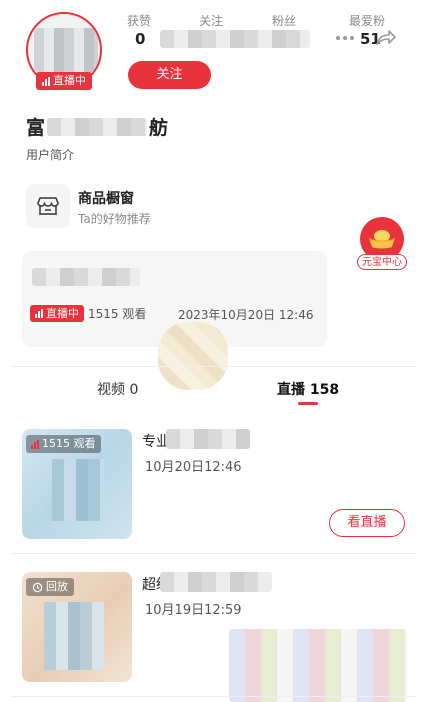 This screenshot has height=702, width=442. Describe the element at coordinates (318, 665) in the screenshot. I see `product-strip-mosaic` at that location.